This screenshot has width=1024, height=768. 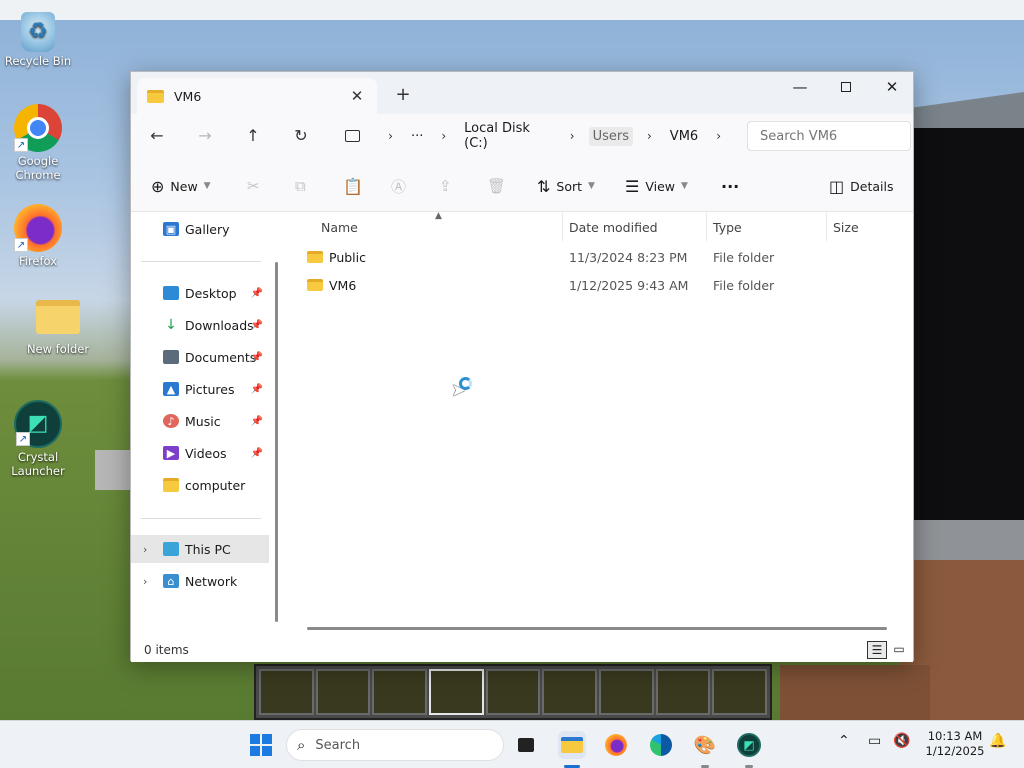 What do you see at coordinates (730, 186) in the screenshot?
I see `more-options-button: ···` at bounding box center [730, 186].